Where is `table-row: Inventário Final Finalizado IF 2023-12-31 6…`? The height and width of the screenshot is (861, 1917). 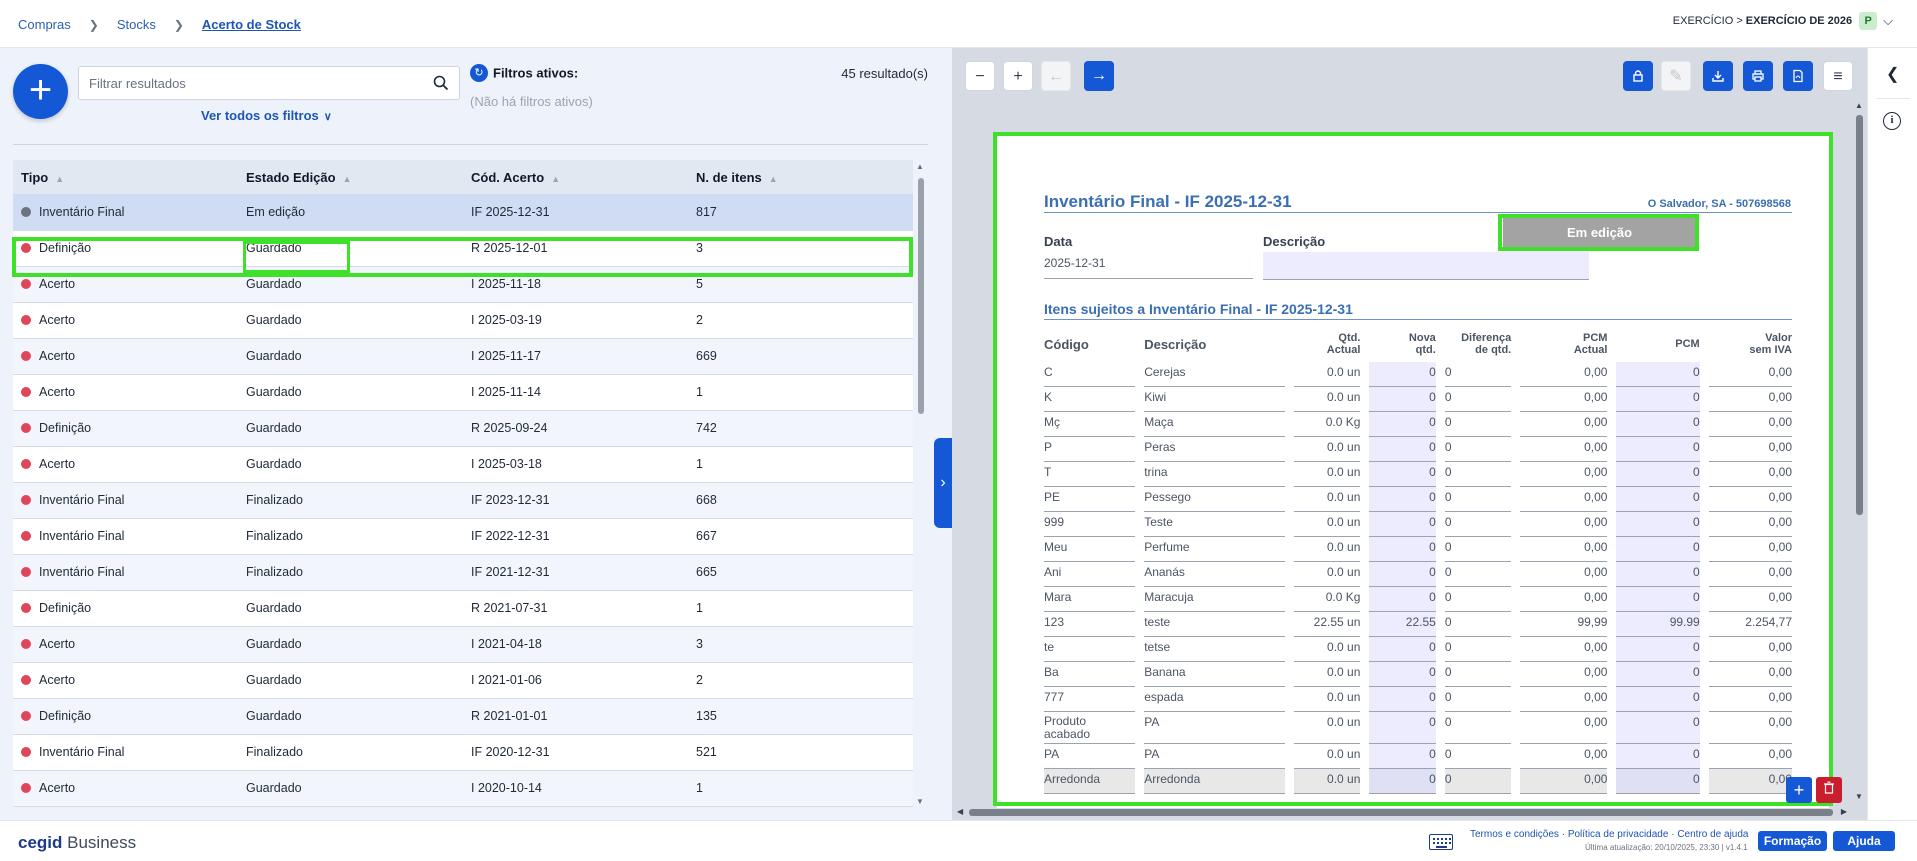 table-row: Inventário Final Finalizado IF 2023-12-31 6… is located at coordinates (463, 500).